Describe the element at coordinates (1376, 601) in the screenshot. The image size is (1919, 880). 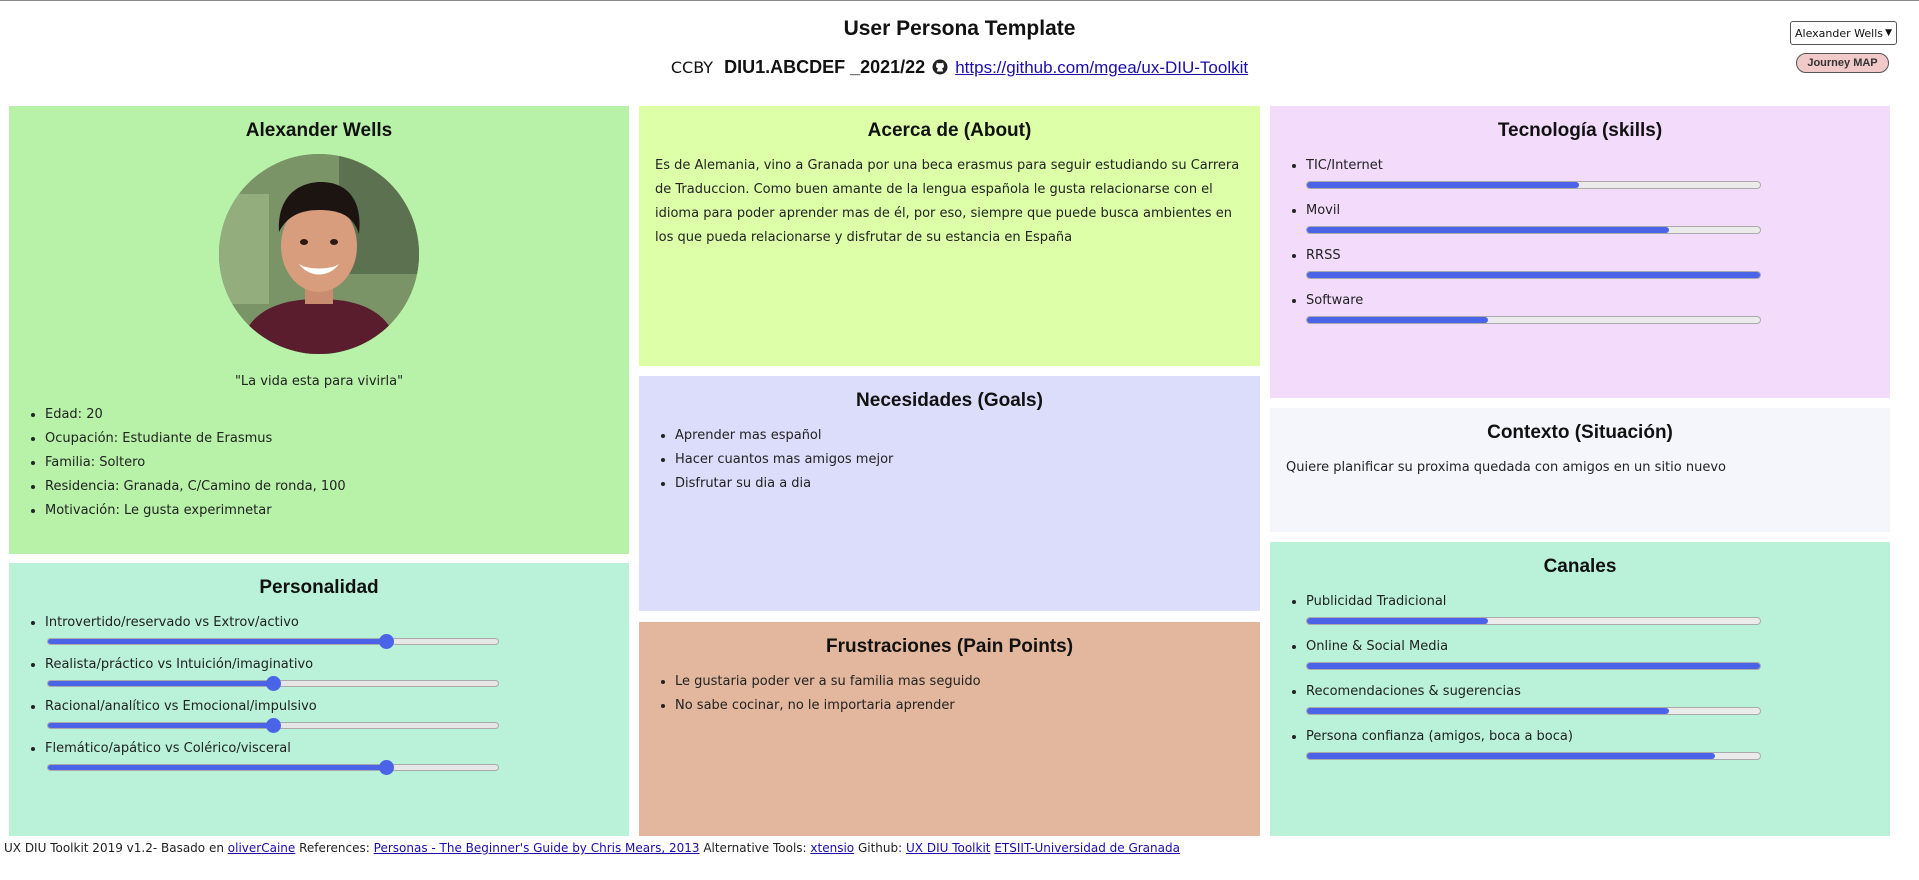
I see `channel-label: Publicidad Tradicional` at that location.